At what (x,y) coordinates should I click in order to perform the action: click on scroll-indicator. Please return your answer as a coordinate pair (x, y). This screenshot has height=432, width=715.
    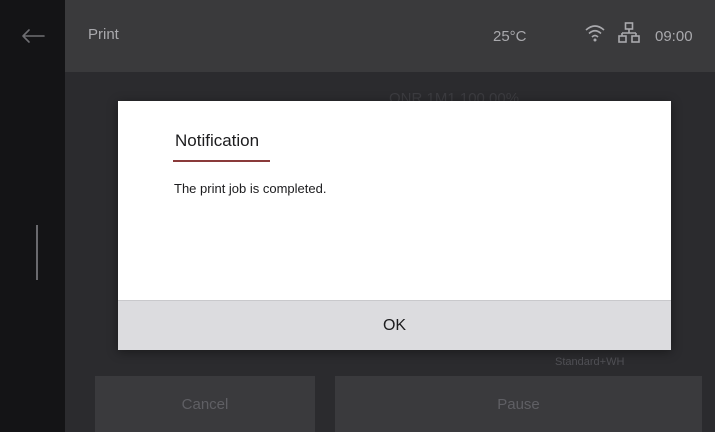
    Looking at the image, I should click on (37, 252).